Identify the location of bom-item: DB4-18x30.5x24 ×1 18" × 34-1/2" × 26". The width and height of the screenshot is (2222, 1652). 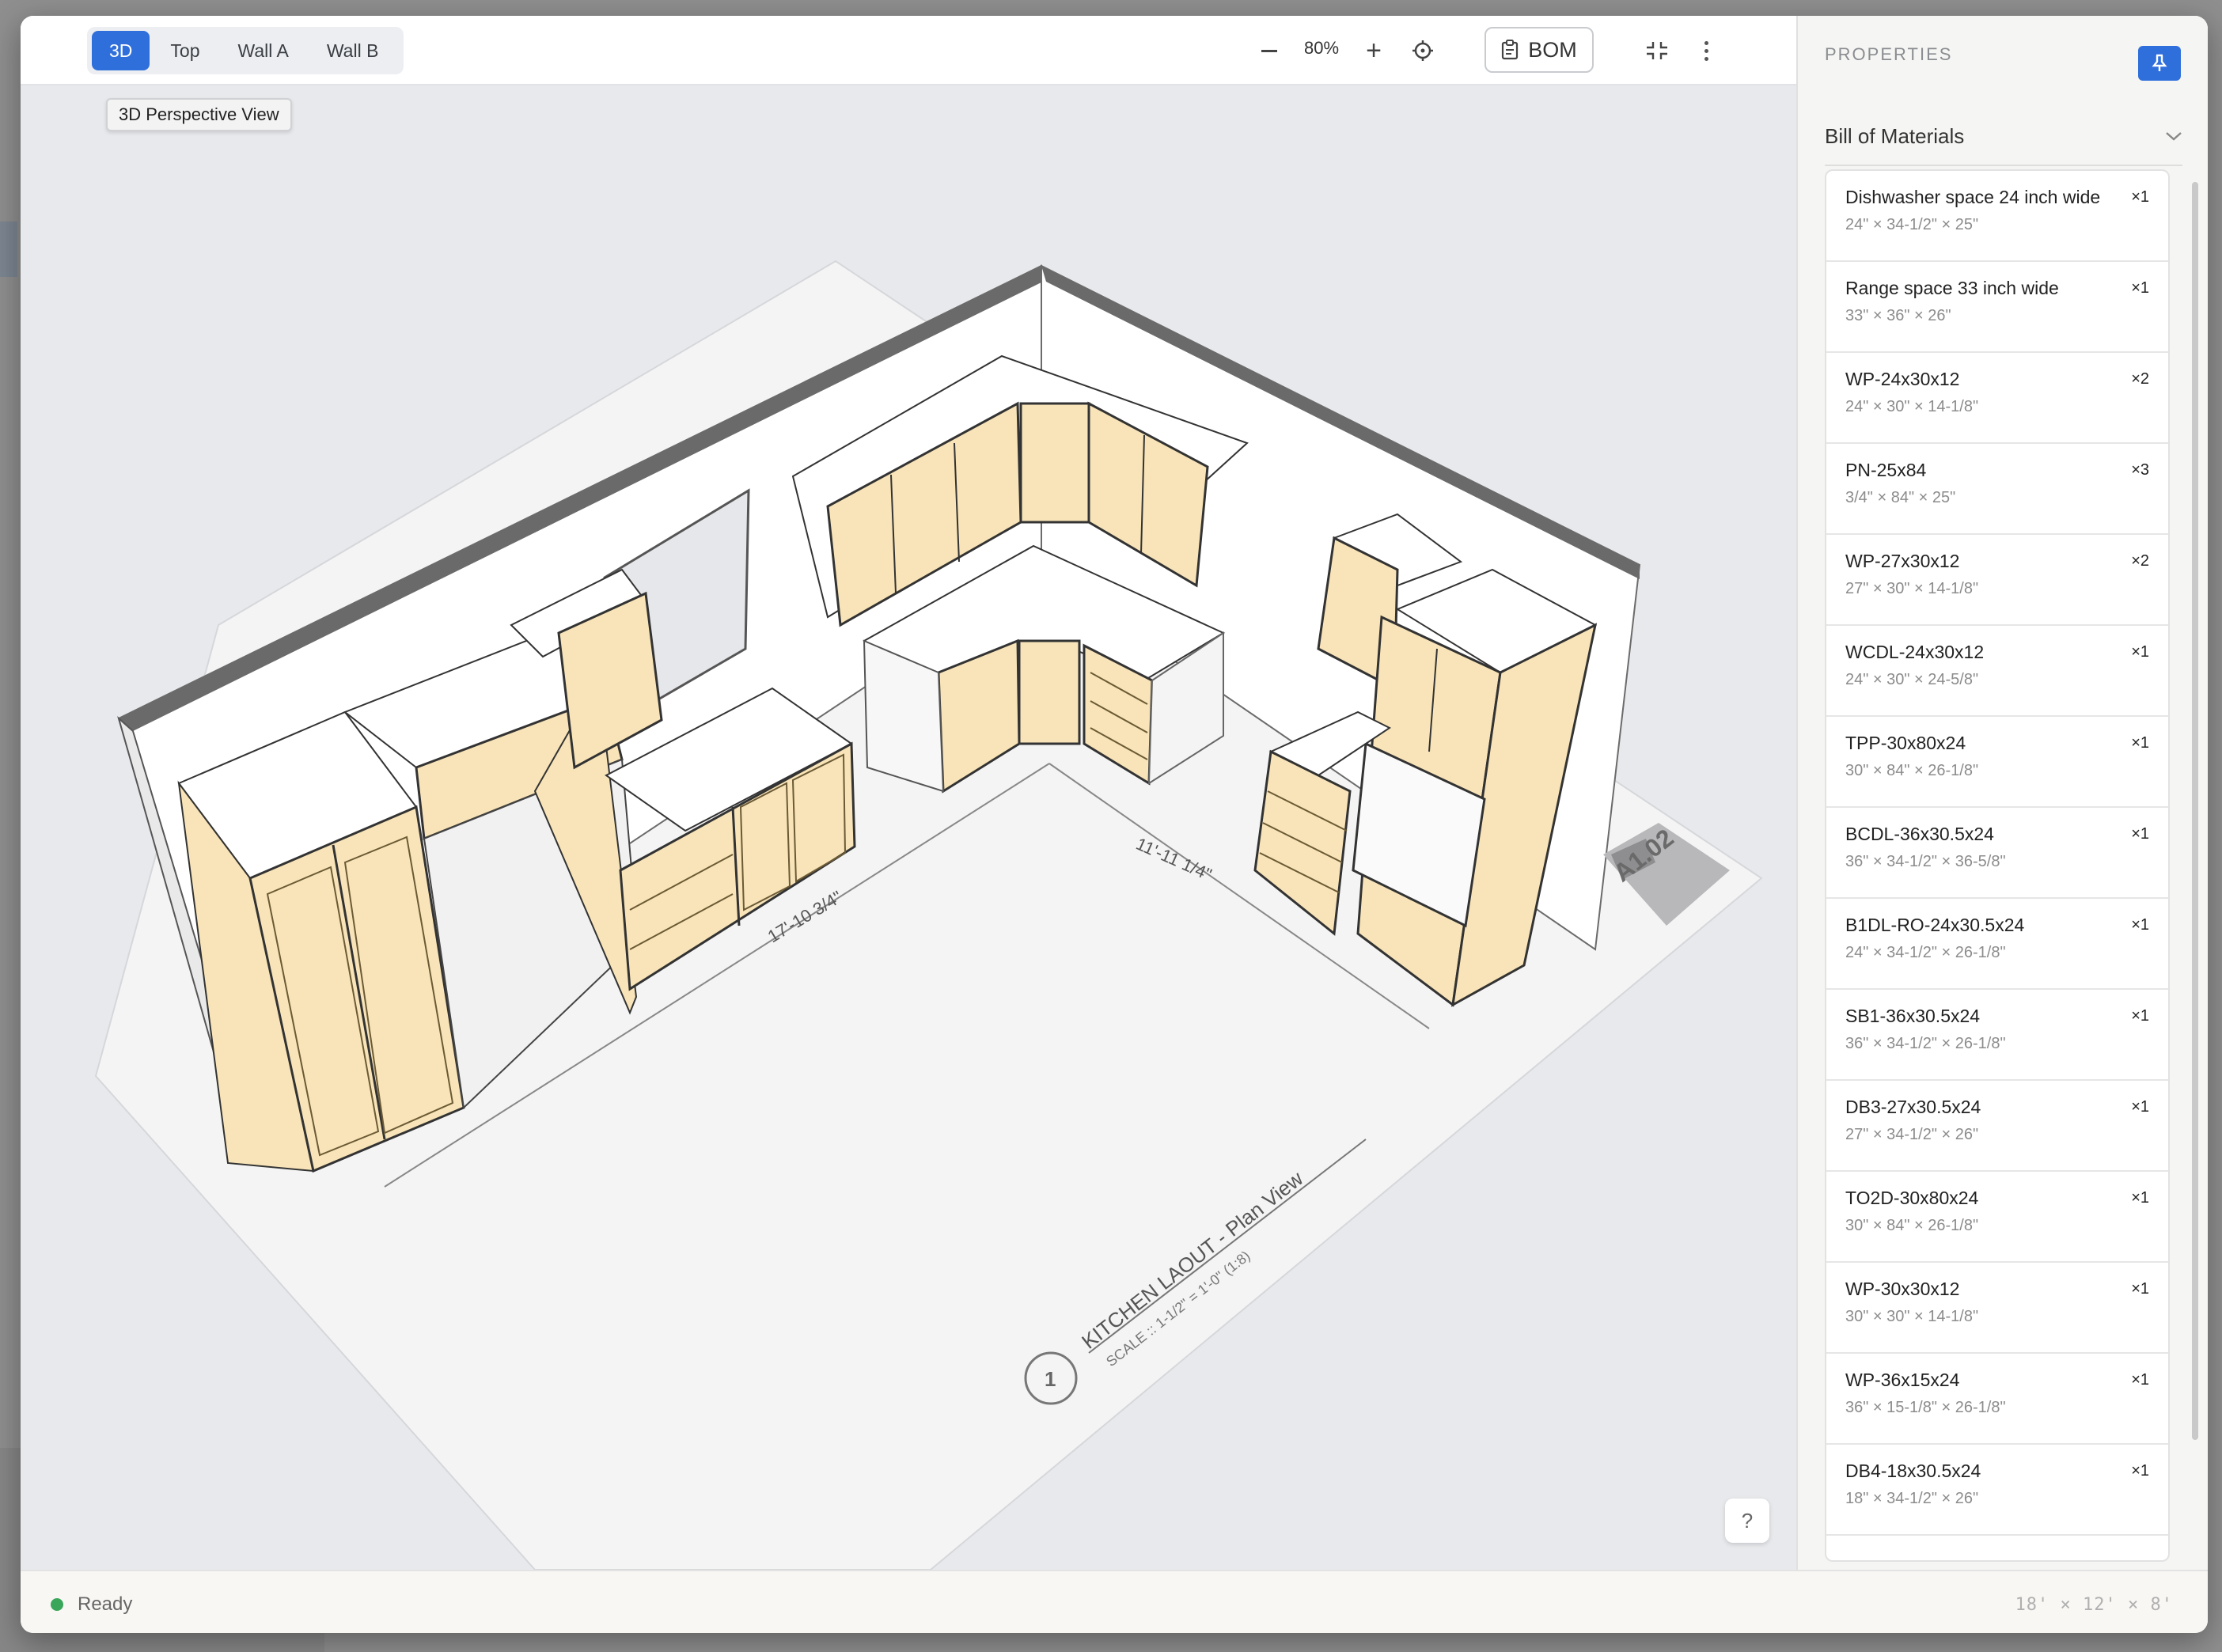
(1997, 1491).